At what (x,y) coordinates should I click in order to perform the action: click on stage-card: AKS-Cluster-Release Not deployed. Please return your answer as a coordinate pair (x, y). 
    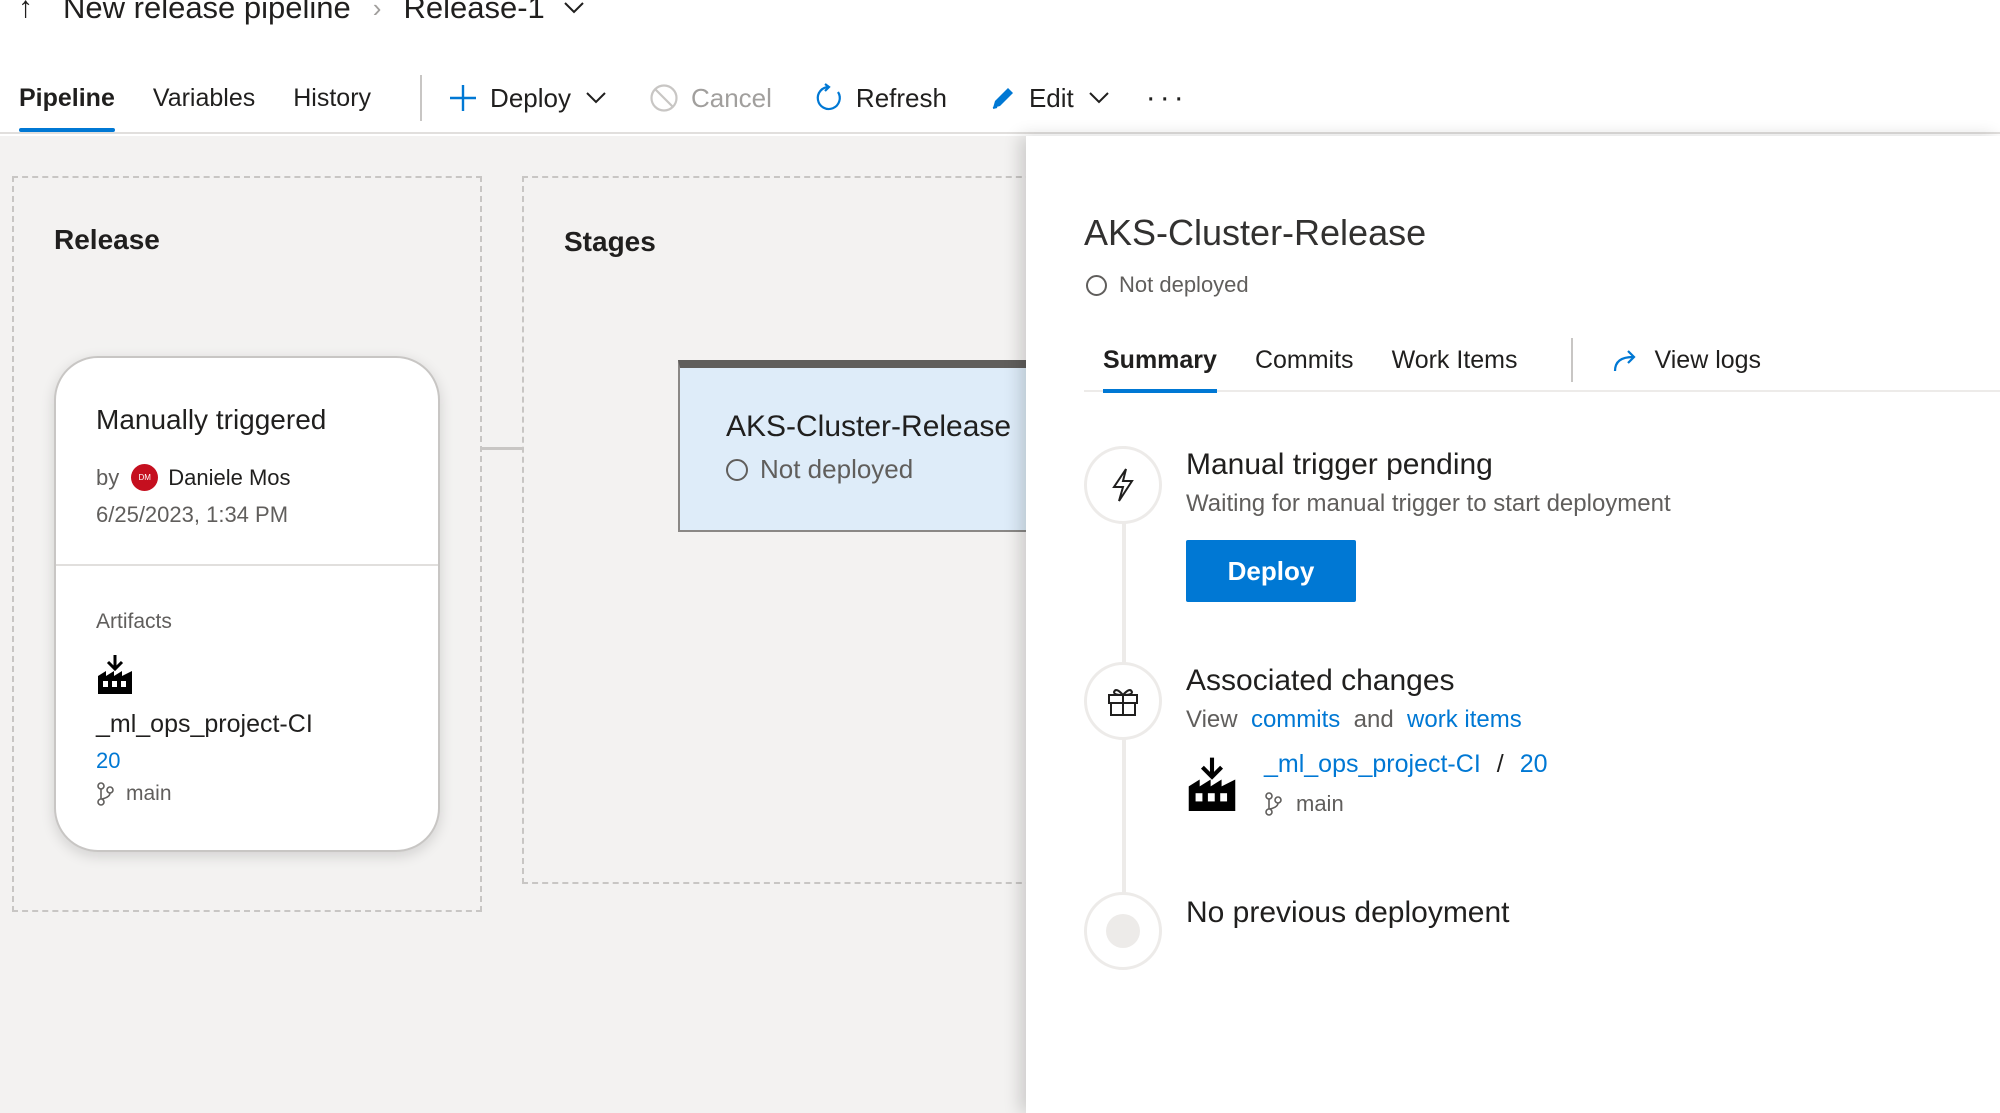
    Looking at the image, I should click on (852, 446).